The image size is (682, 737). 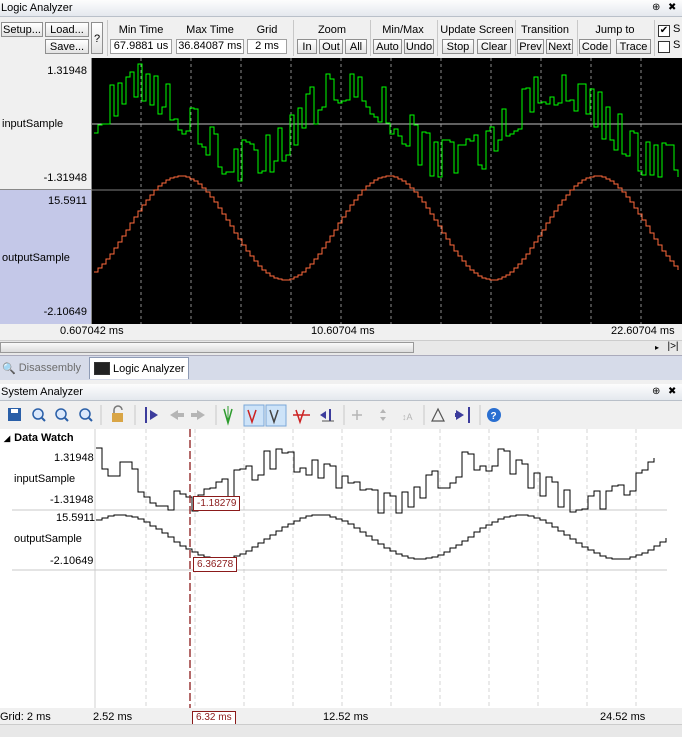 What do you see at coordinates (438, 414) in the screenshot?
I see `delta-icon` at bounding box center [438, 414].